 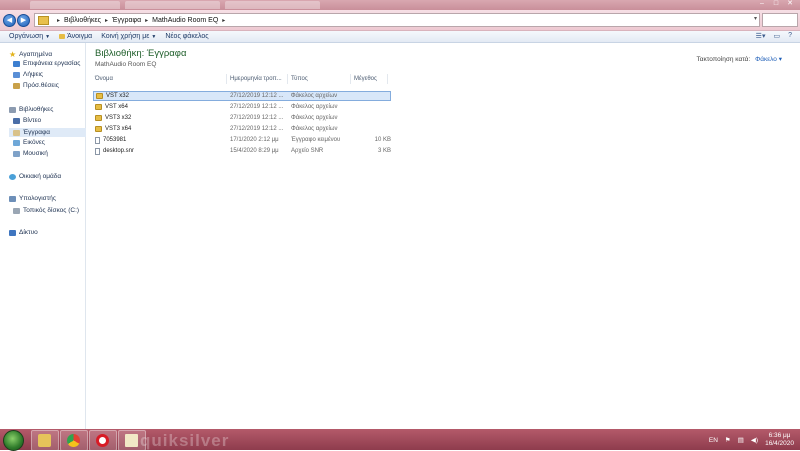 What do you see at coordinates (30, 153) in the screenshot?
I see `nav-item-music: Μουσική` at bounding box center [30, 153].